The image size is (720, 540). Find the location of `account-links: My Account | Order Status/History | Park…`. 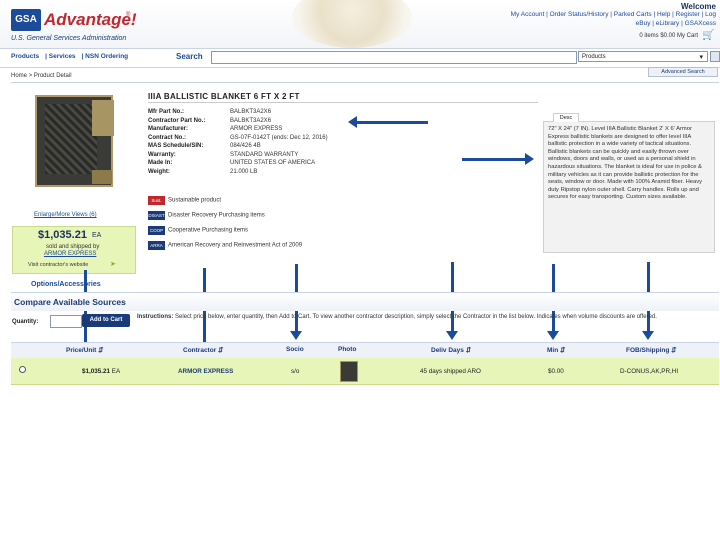

account-links: My Account | Order Status/History | Park… is located at coordinates (613, 14).